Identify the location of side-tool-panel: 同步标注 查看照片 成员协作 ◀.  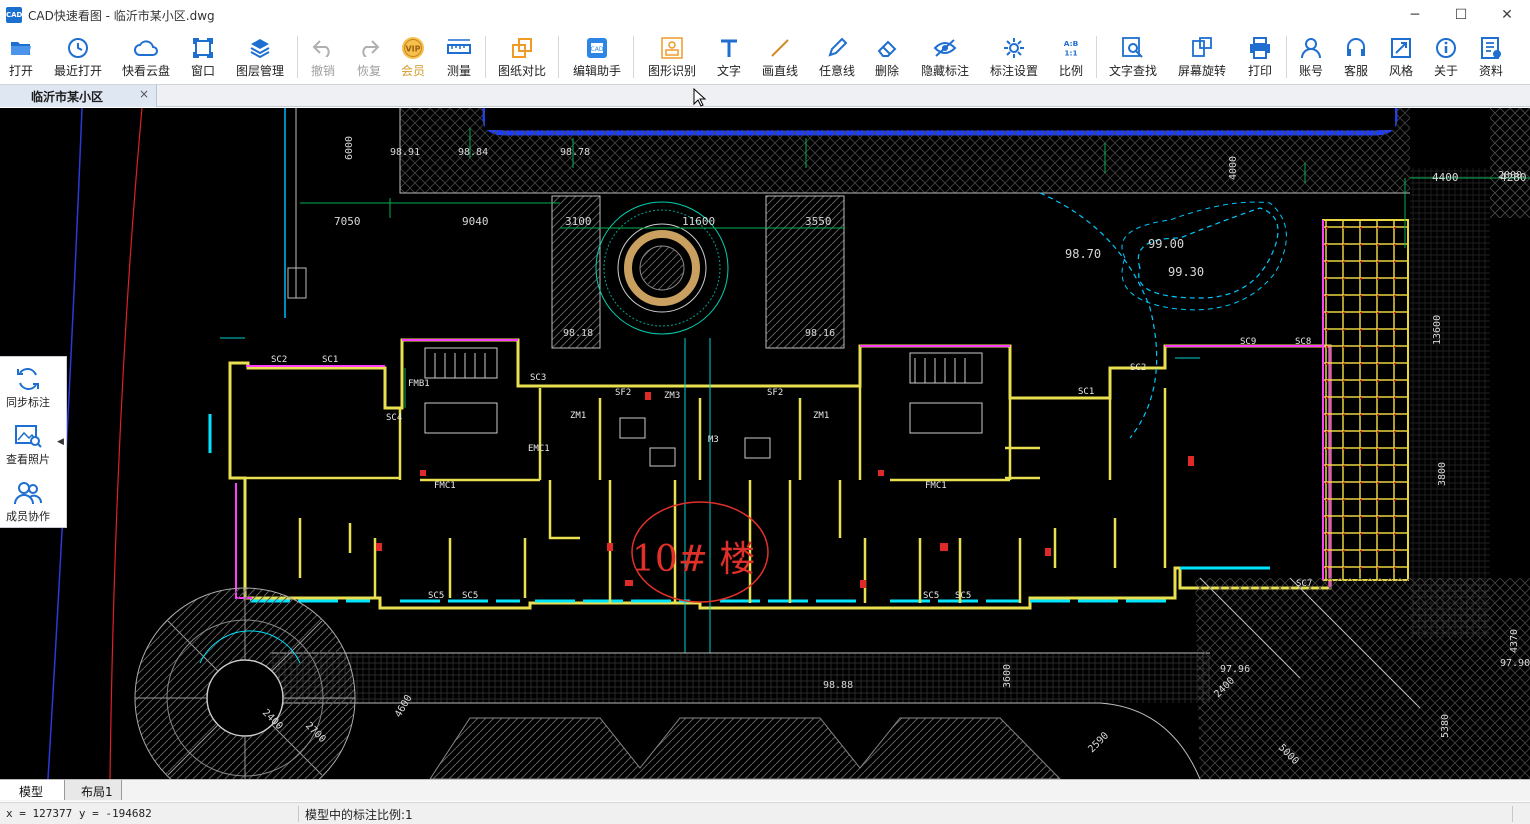
(33, 442).